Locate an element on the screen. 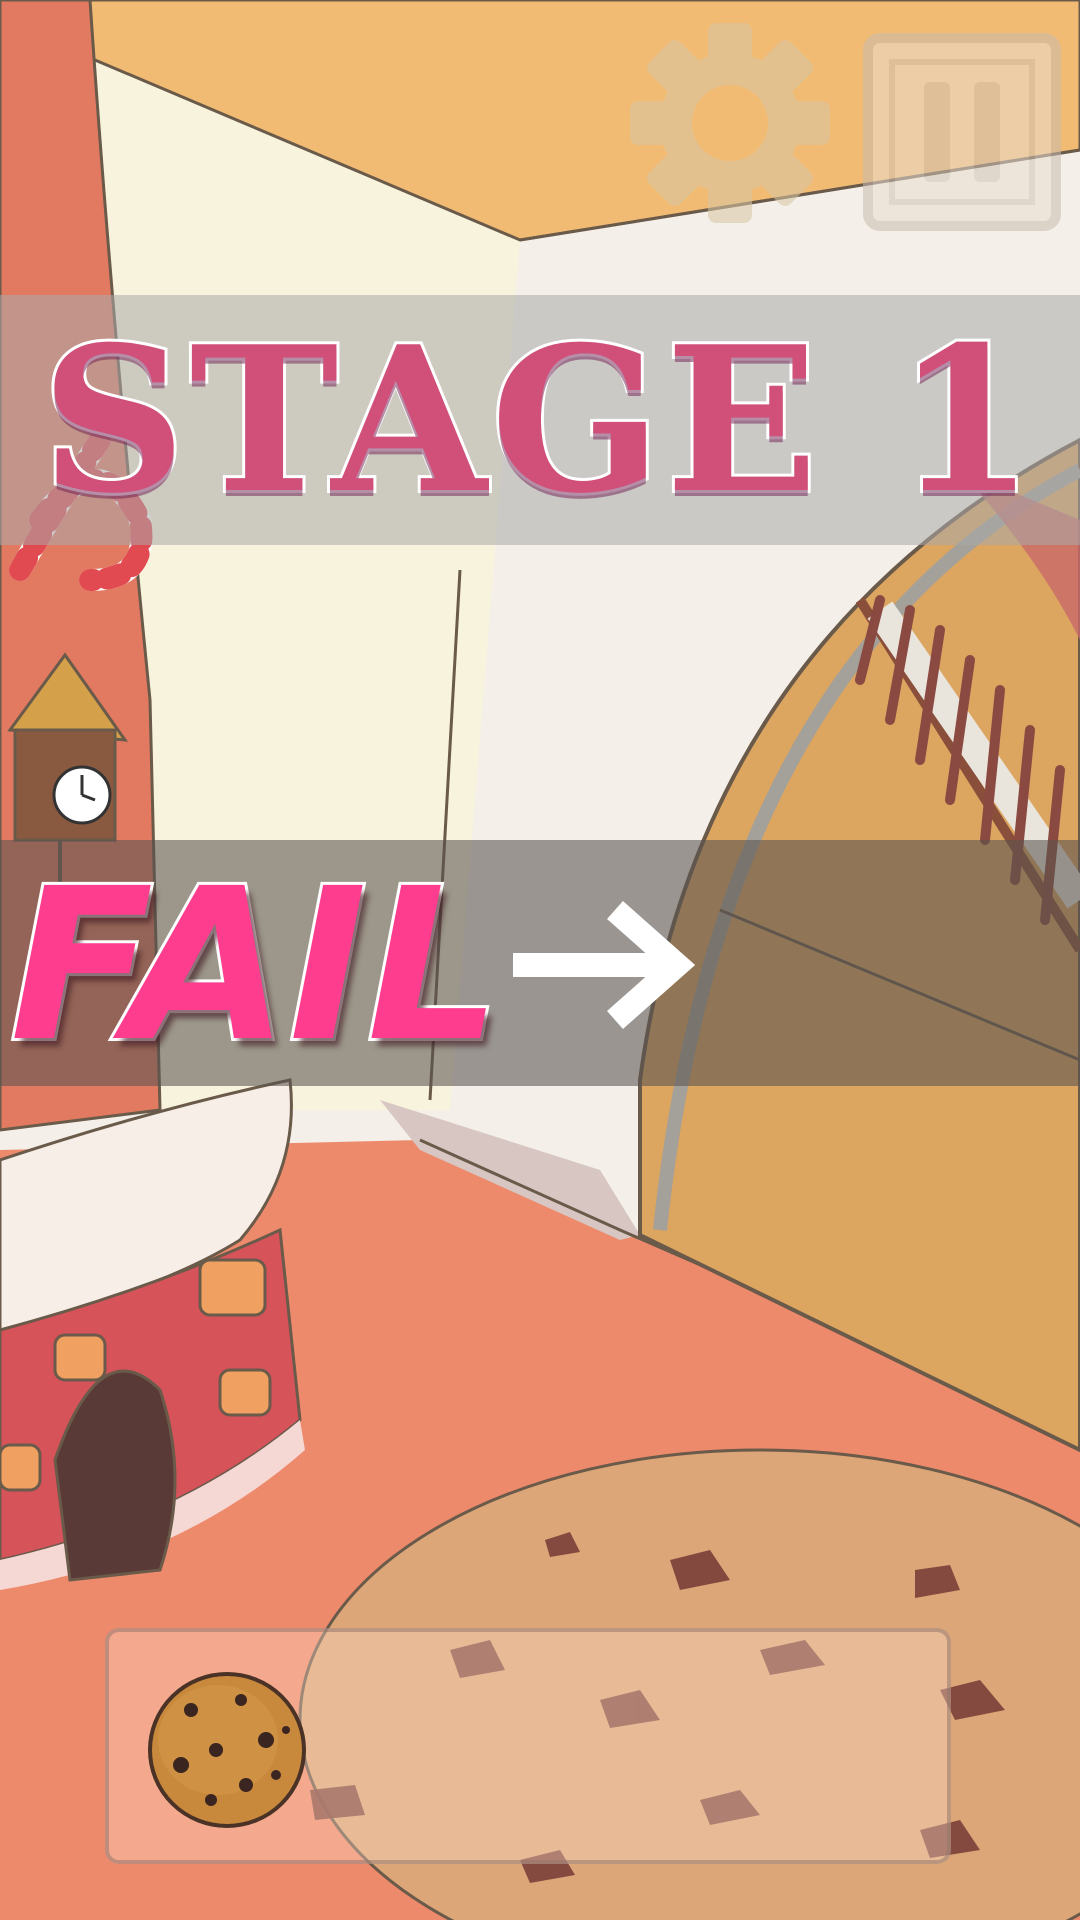 The height and width of the screenshot is (1920, 1080). inventory-item-cookie is located at coordinates (227, 1750).